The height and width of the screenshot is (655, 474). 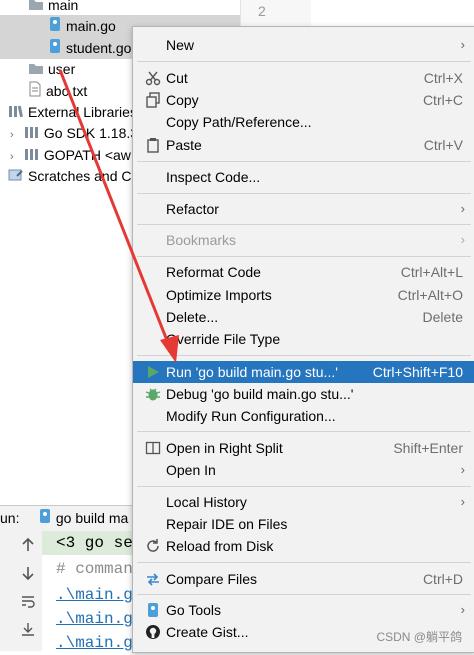 I want to click on menu-item-bookmarks: Bookmarks ›, so click(x=303, y=240).